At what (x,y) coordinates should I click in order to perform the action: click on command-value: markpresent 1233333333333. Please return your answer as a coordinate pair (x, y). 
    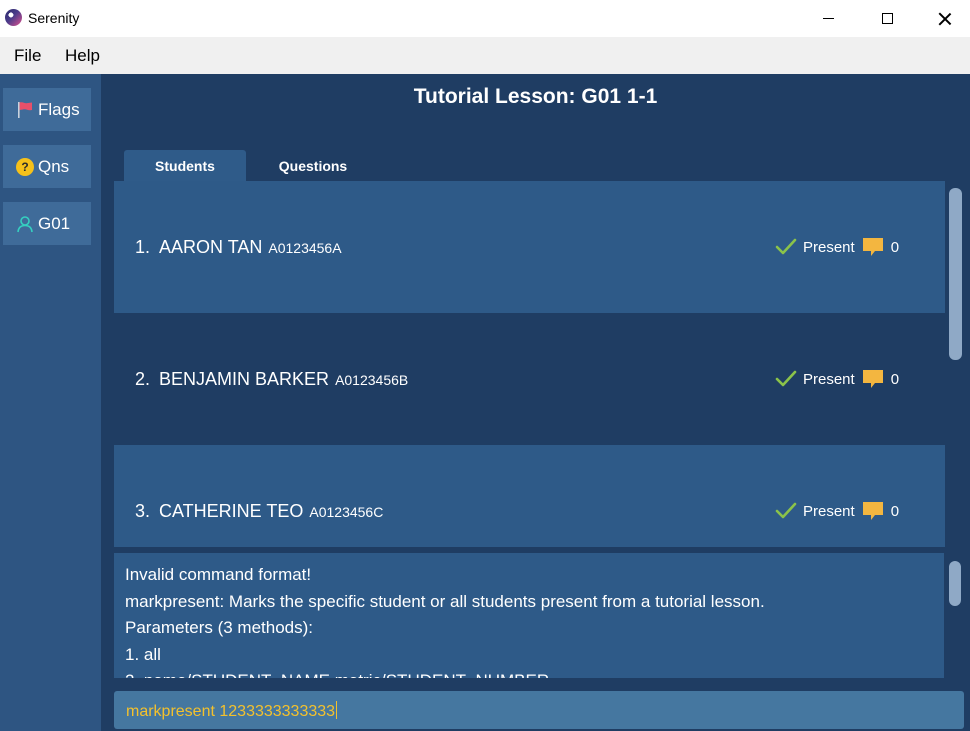
    Looking at the image, I should click on (231, 711).